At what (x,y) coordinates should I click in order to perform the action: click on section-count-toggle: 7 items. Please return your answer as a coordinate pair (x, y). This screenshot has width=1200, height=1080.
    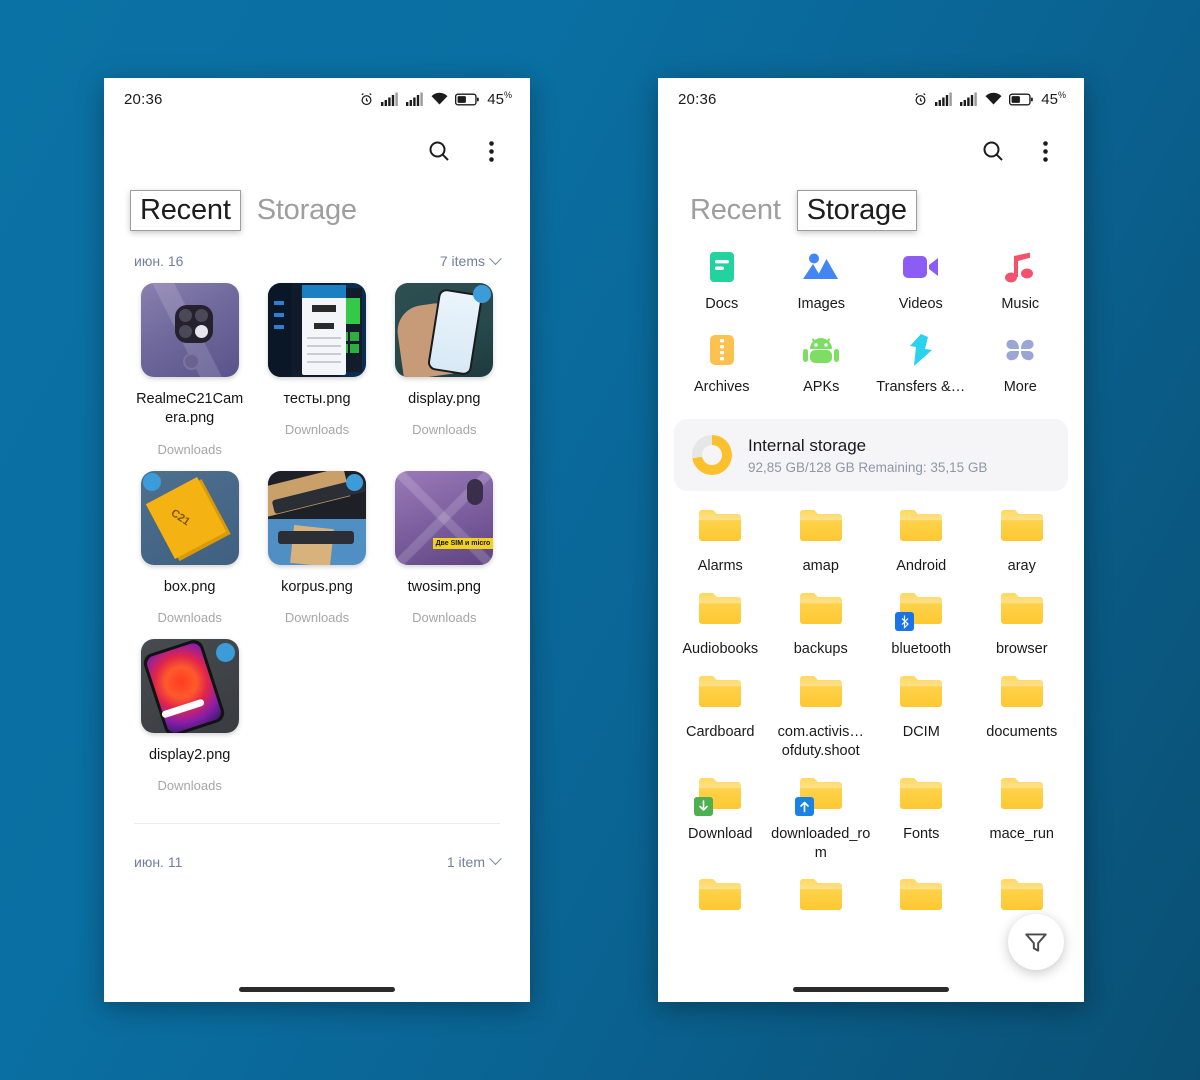
    Looking at the image, I should click on (470, 261).